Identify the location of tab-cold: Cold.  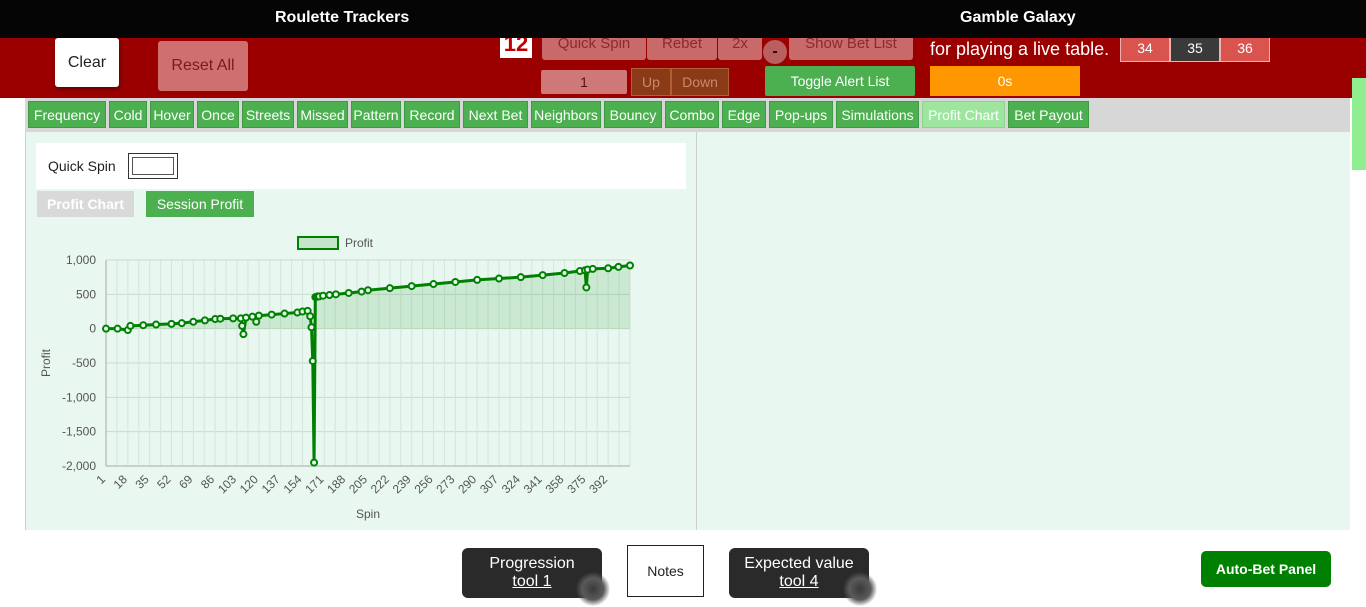
(128, 114).